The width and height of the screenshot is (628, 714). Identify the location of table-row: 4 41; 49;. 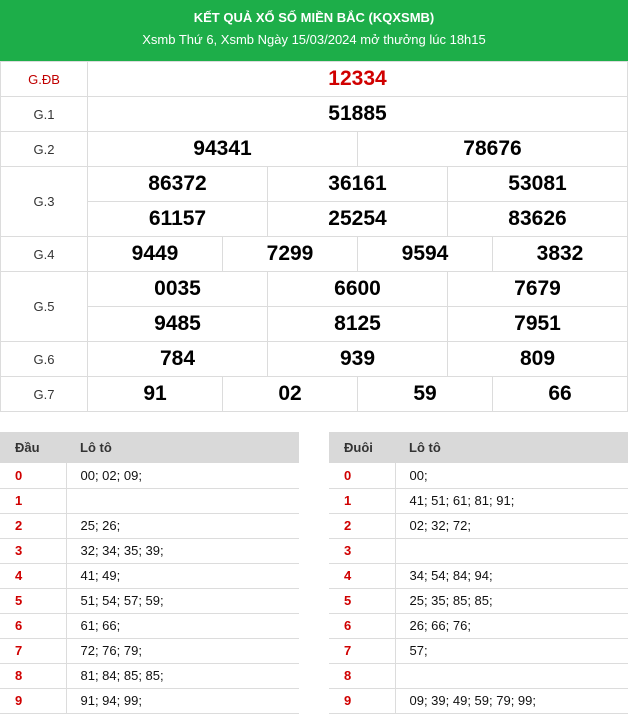
(149, 576).